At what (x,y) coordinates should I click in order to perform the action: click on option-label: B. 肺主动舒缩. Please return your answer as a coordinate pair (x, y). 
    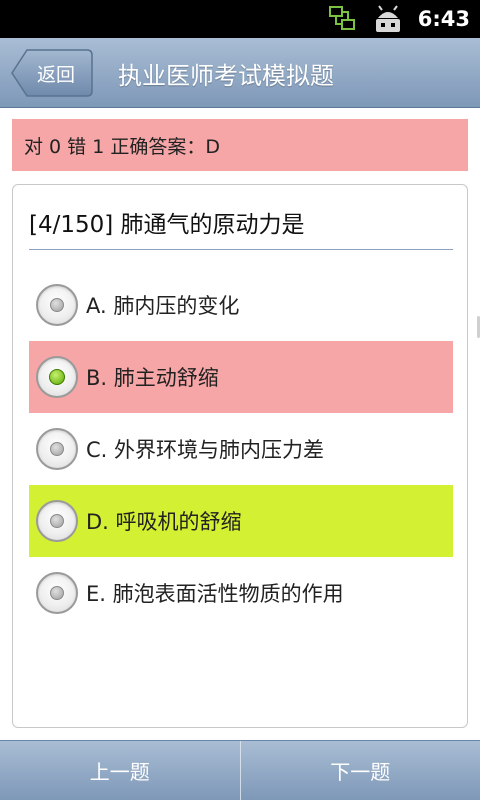
    Looking at the image, I should click on (152, 378).